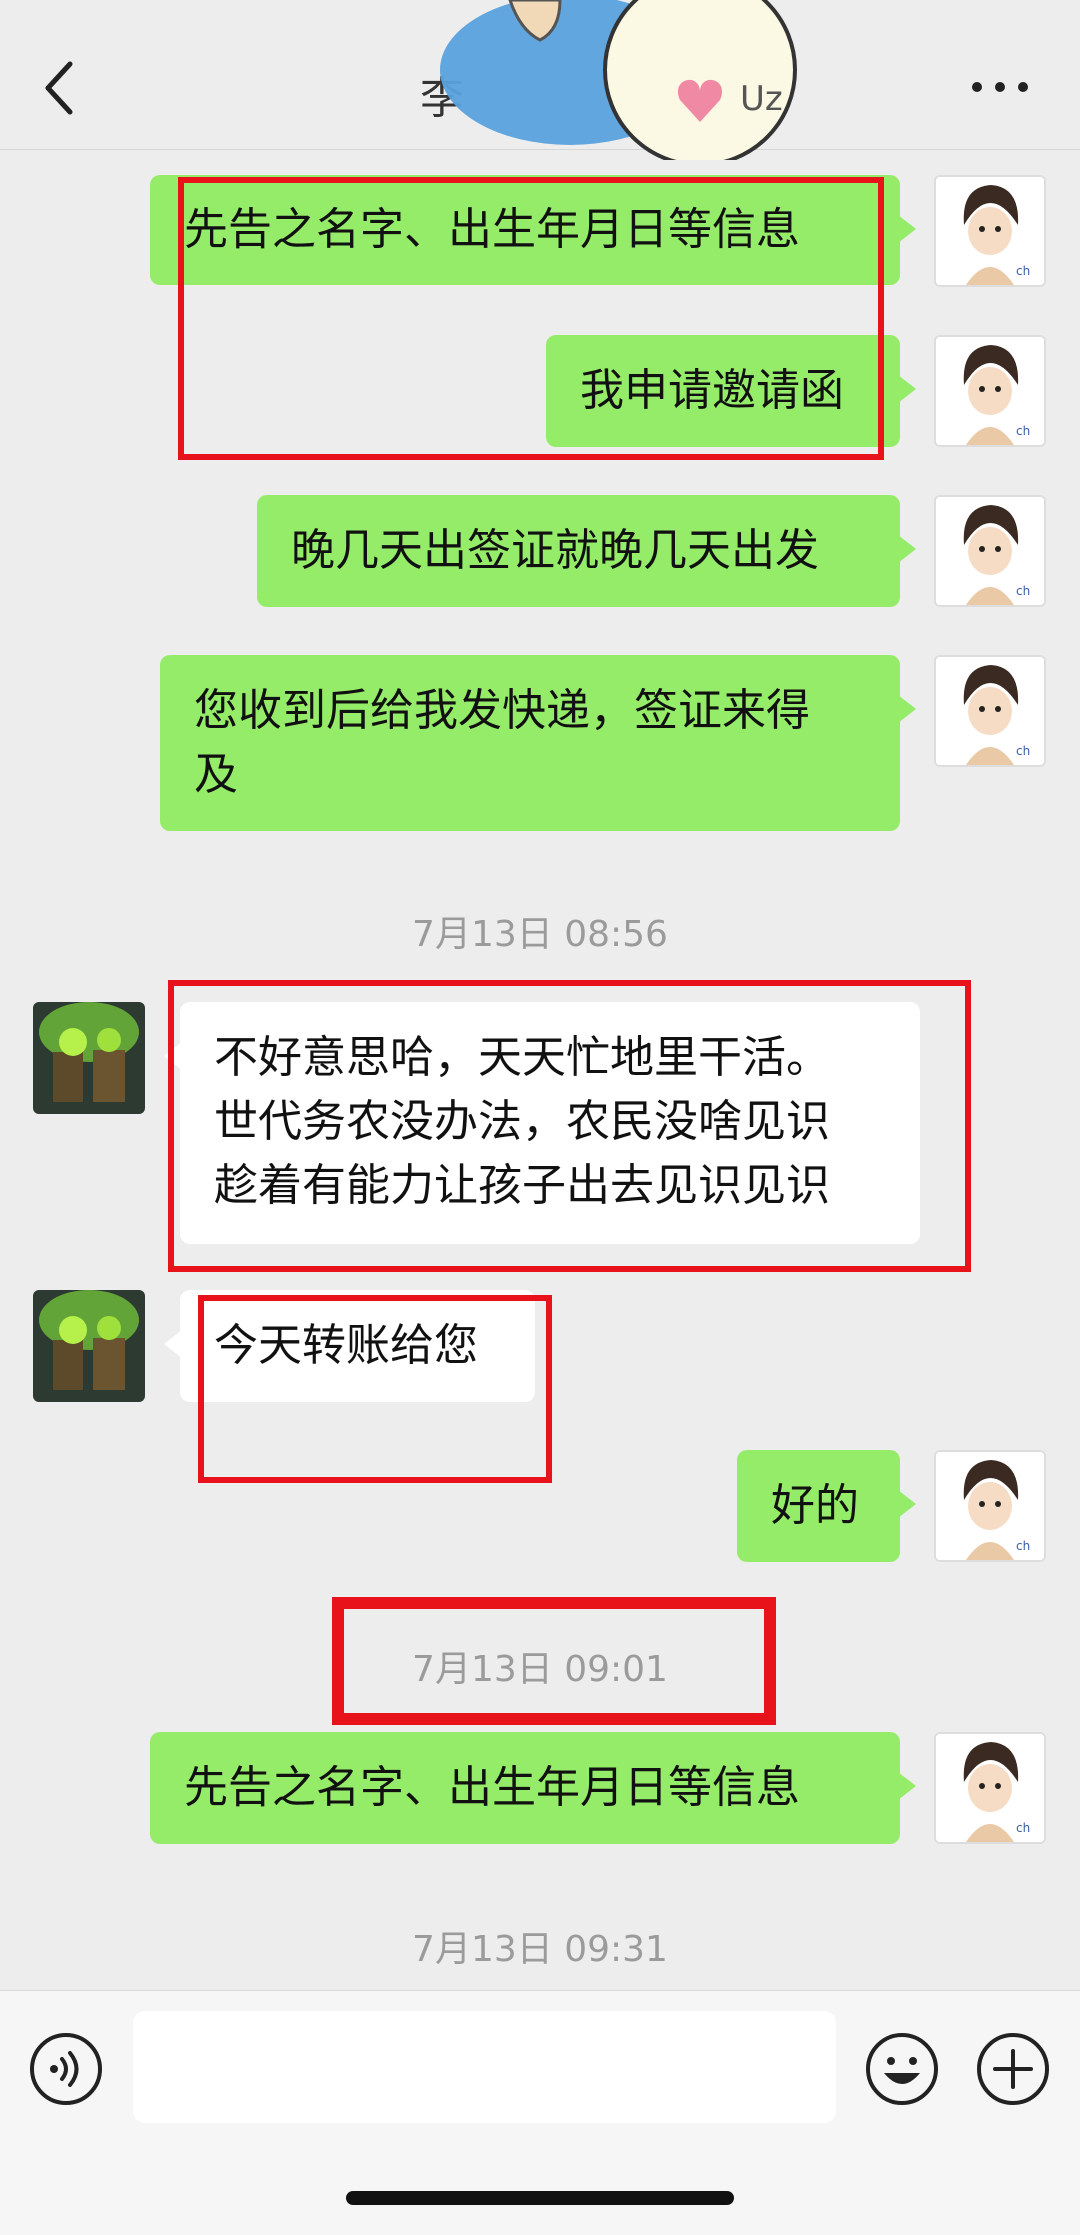 This screenshot has height=2235, width=1080. Describe the element at coordinates (66, 2069) in the screenshot. I see `voice-icon` at that location.